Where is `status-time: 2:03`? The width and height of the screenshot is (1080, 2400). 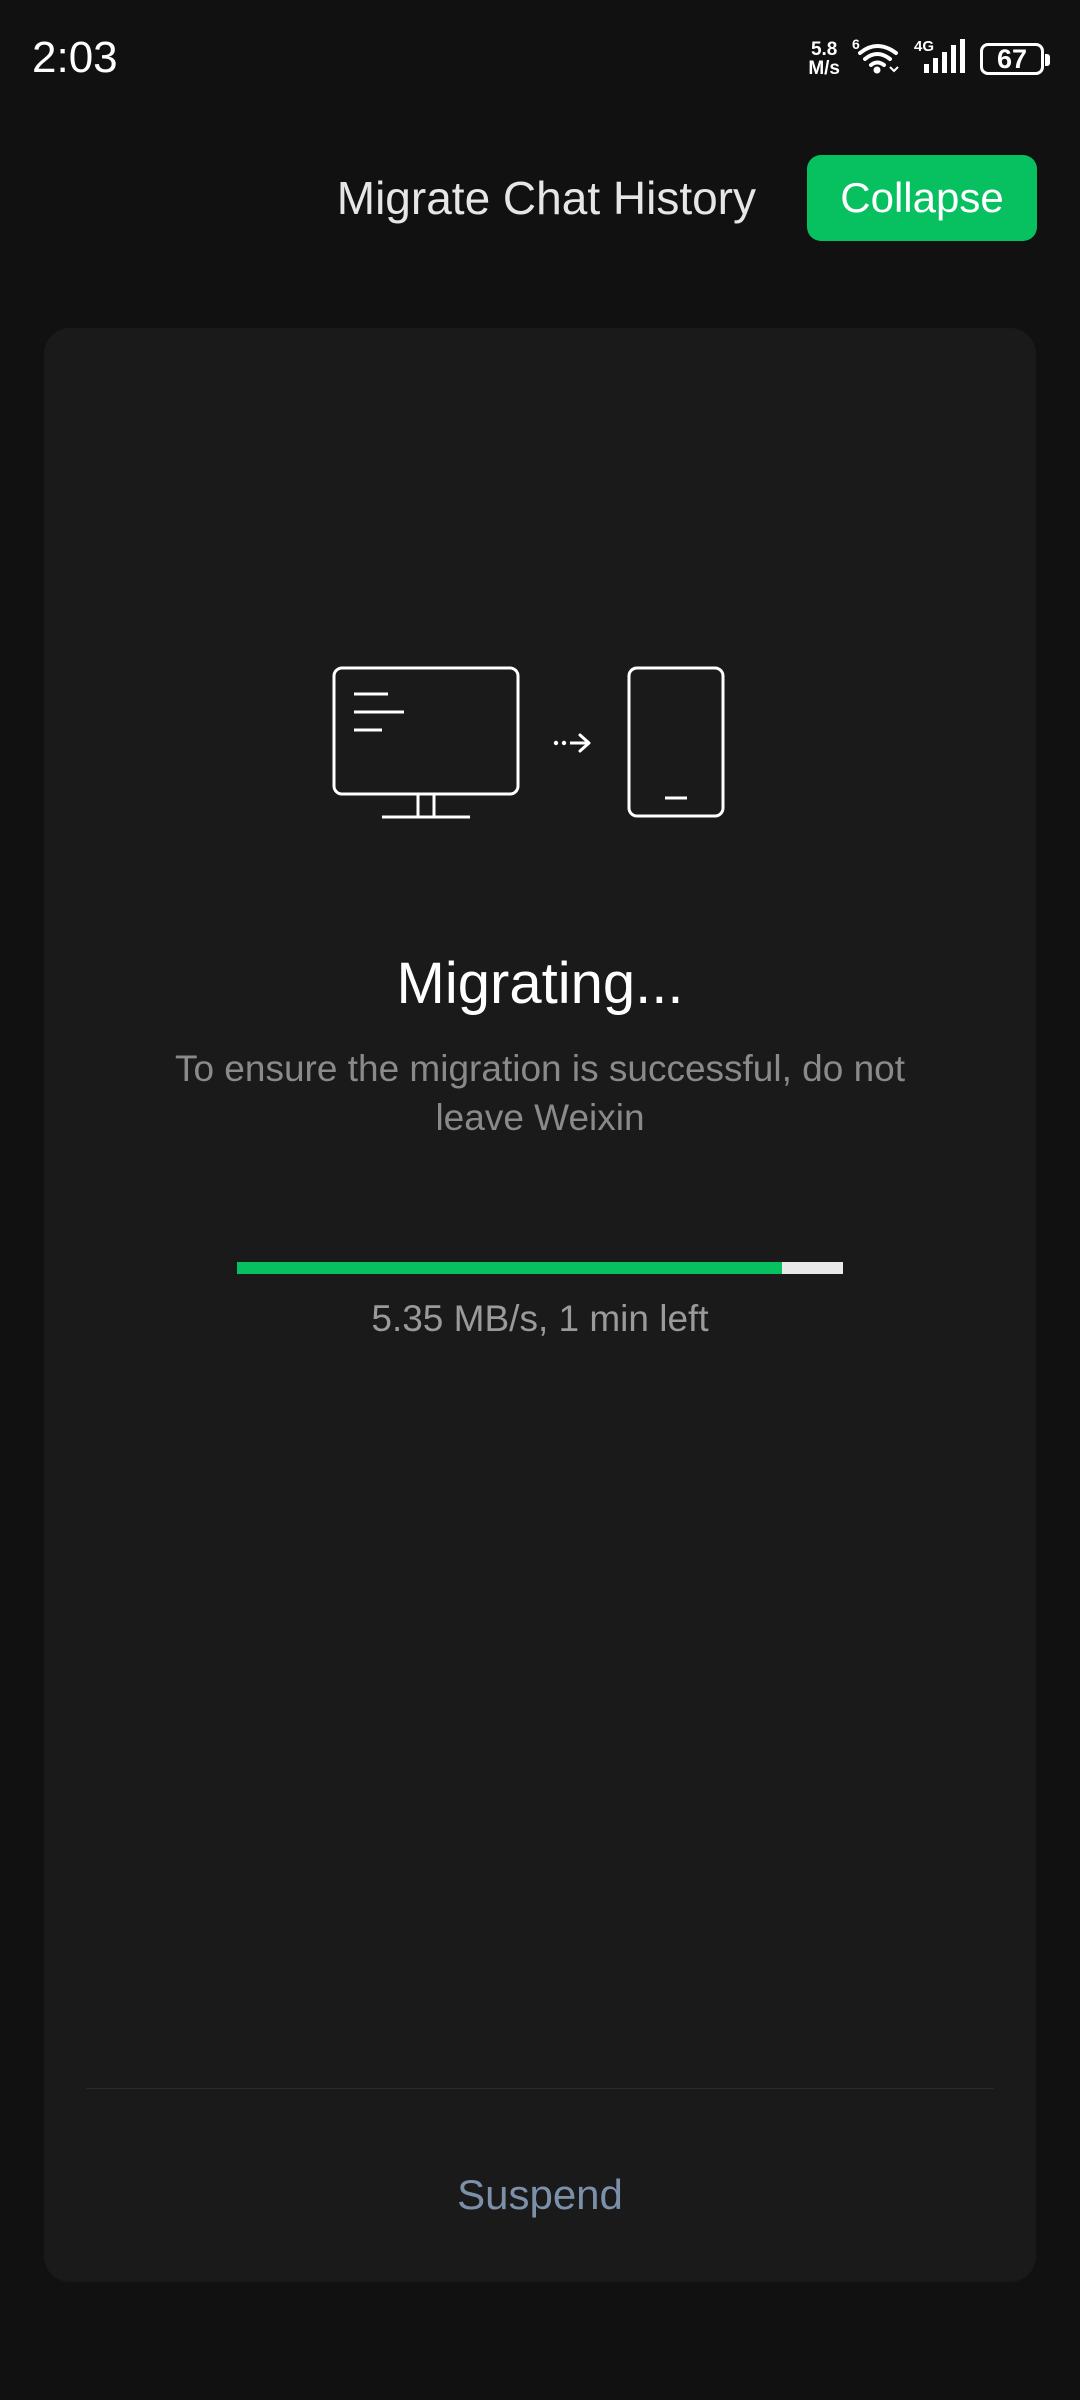
status-time: 2:03 is located at coordinates (75, 57).